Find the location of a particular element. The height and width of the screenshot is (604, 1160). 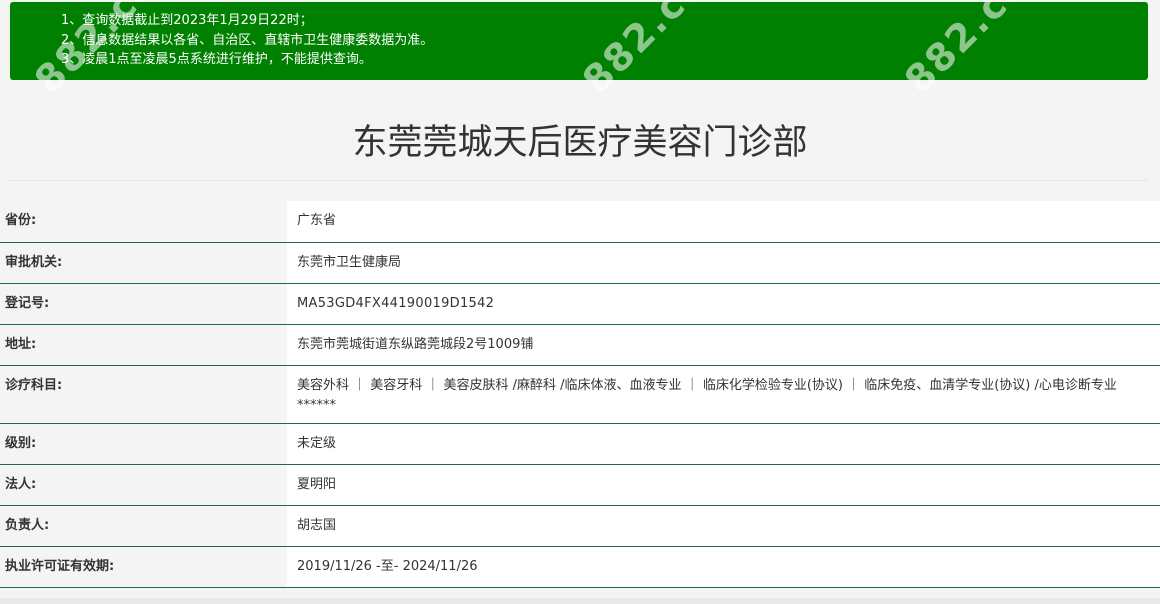

table-row: 审批机关: 东莞市卫生健康局 is located at coordinates (580, 263).